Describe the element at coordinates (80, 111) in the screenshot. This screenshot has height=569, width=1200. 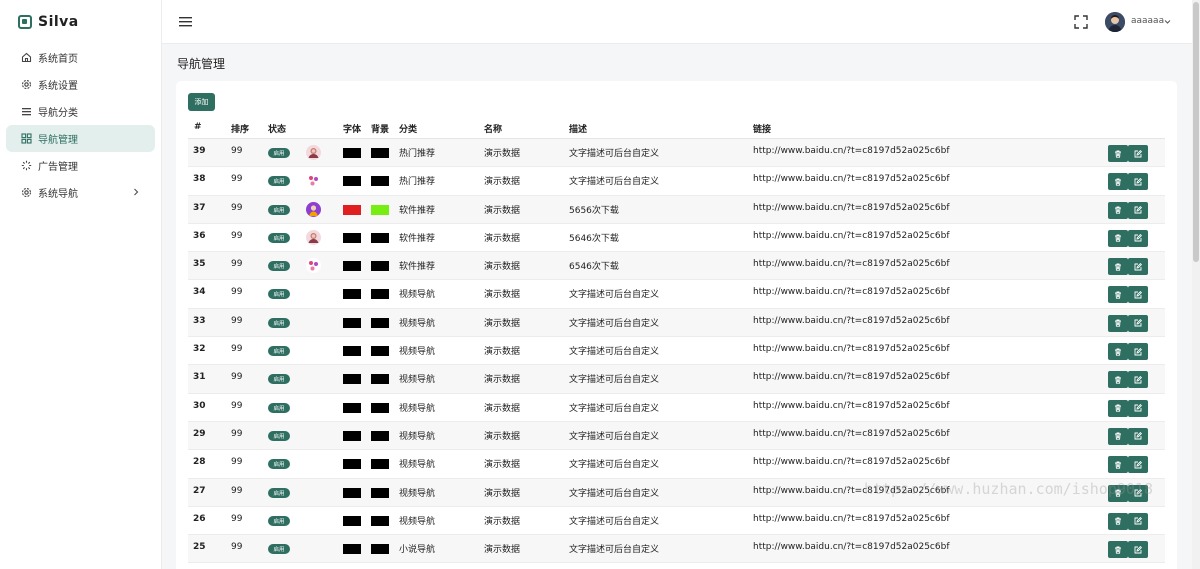
I see `sidebar-item-2: 导航分类` at that location.